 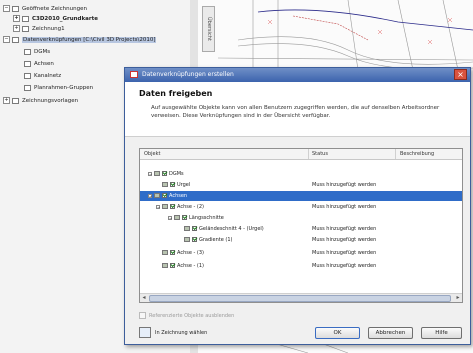 I want to click on tree-item-alignments: Achsen, so click(x=39, y=64).